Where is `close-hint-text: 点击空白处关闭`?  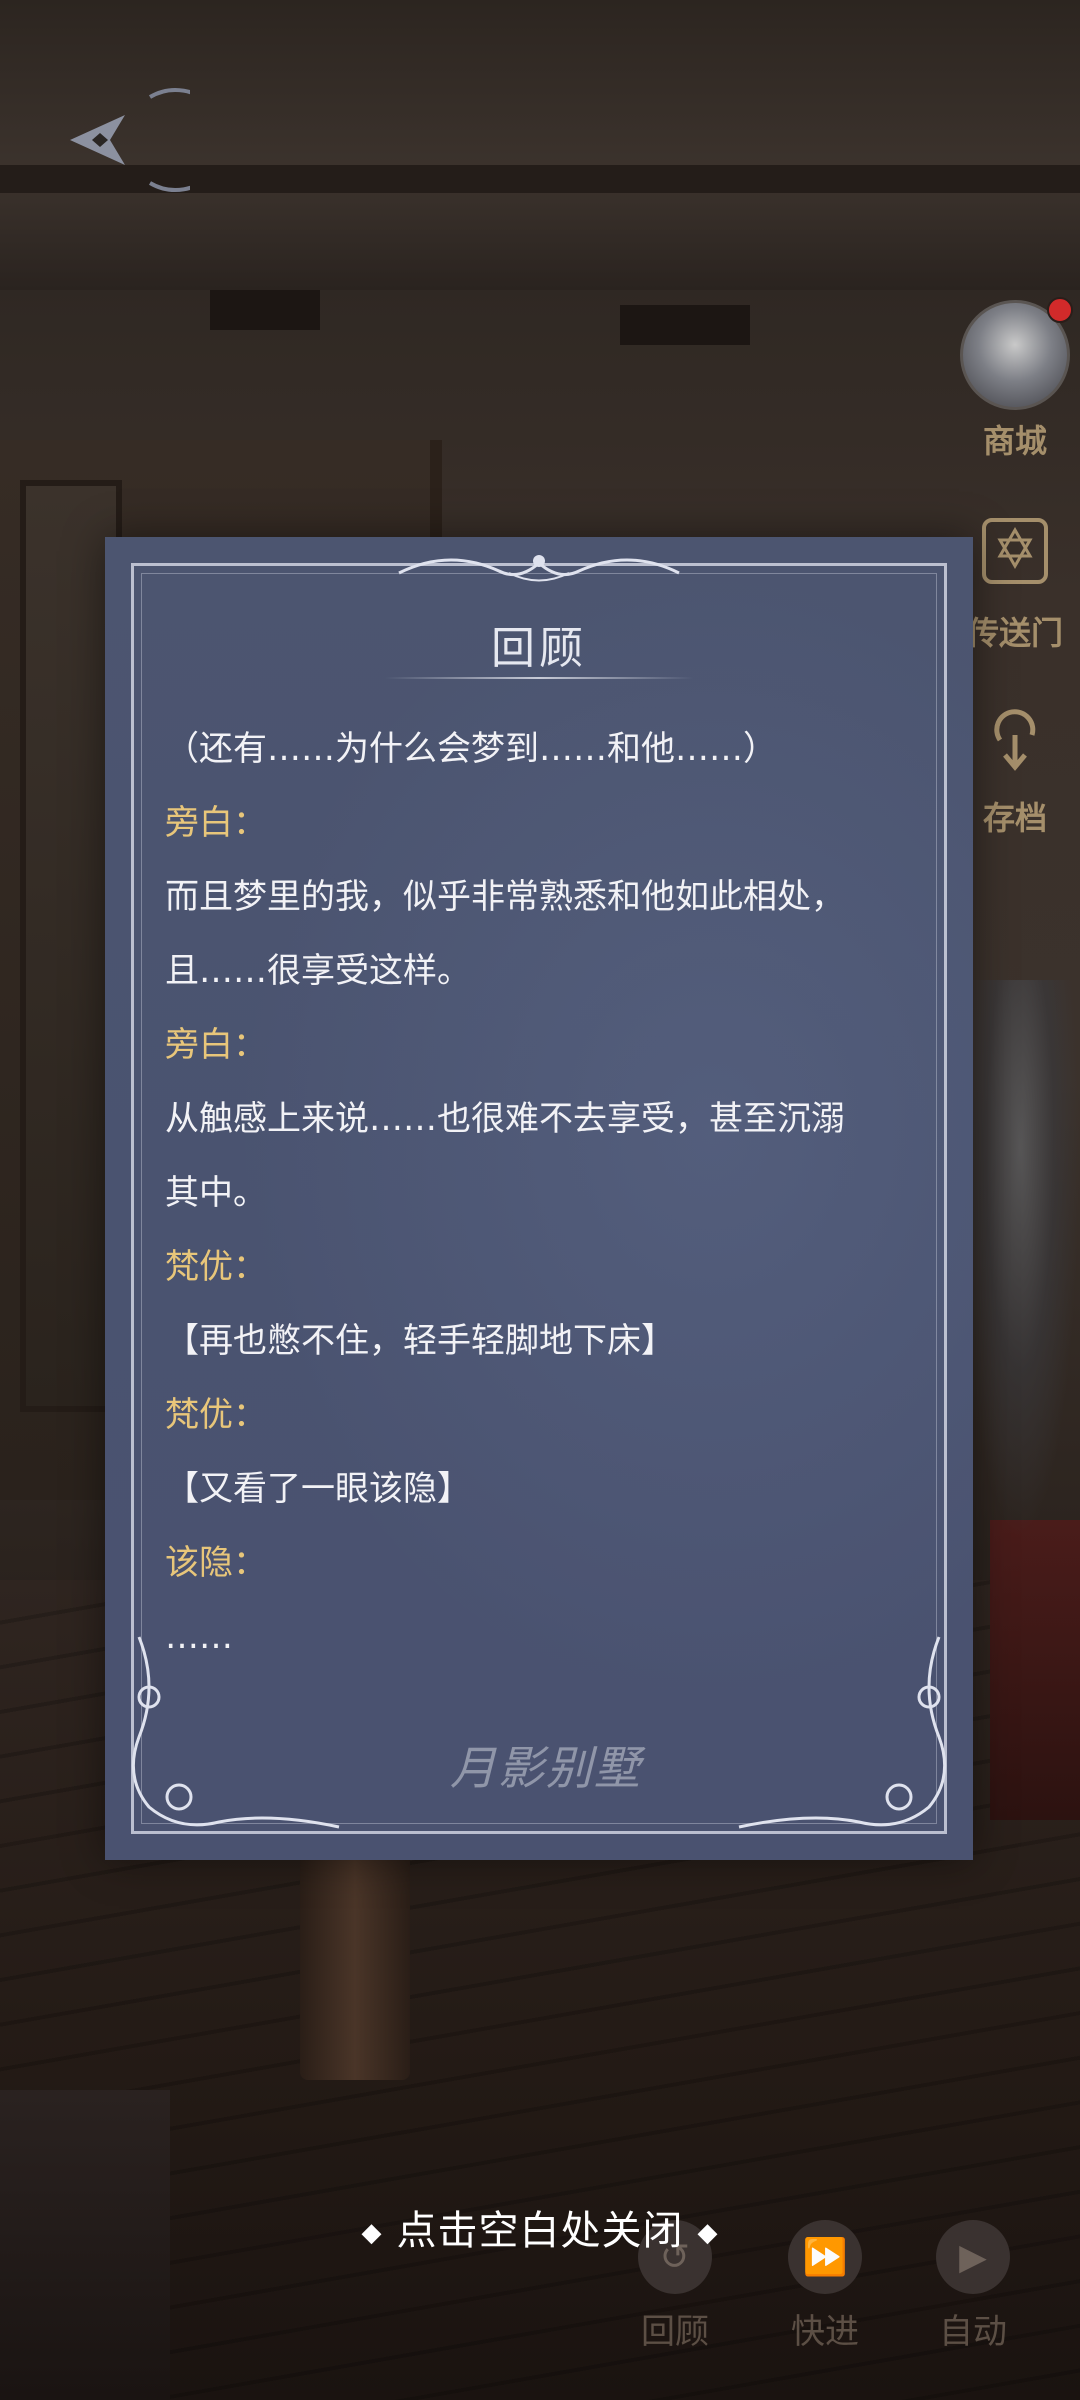
close-hint-text: 点击空白处关闭 is located at coordinates (540, 2231).